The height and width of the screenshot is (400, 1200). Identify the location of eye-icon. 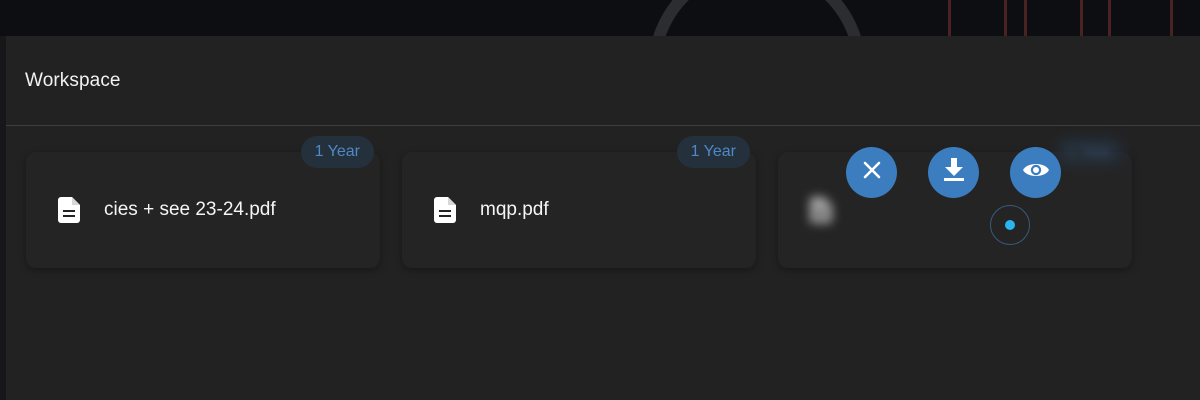
(1036, 172).